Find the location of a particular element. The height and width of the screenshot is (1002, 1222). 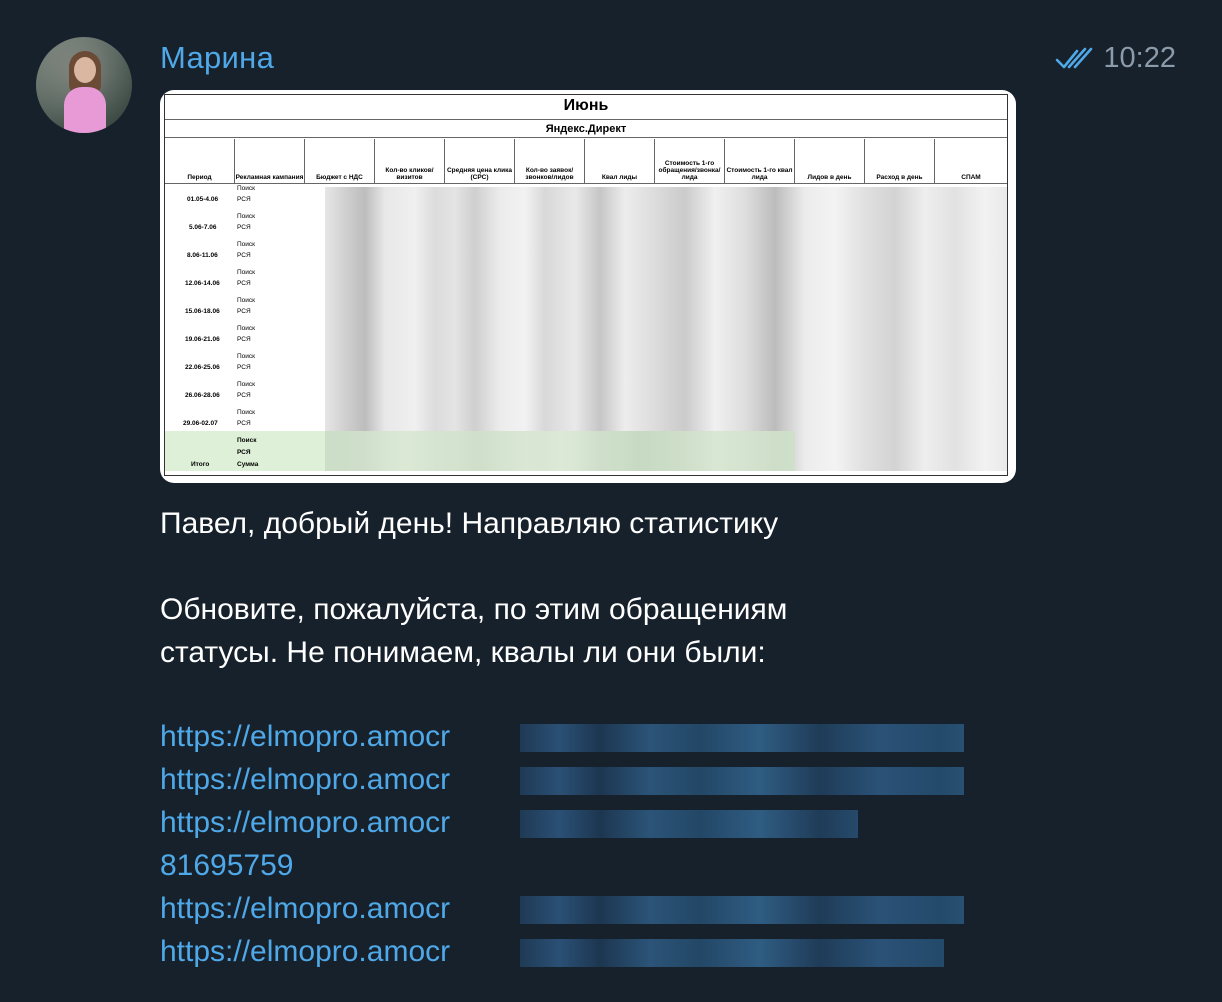

avatar-body is located at coordinates (85, 110).